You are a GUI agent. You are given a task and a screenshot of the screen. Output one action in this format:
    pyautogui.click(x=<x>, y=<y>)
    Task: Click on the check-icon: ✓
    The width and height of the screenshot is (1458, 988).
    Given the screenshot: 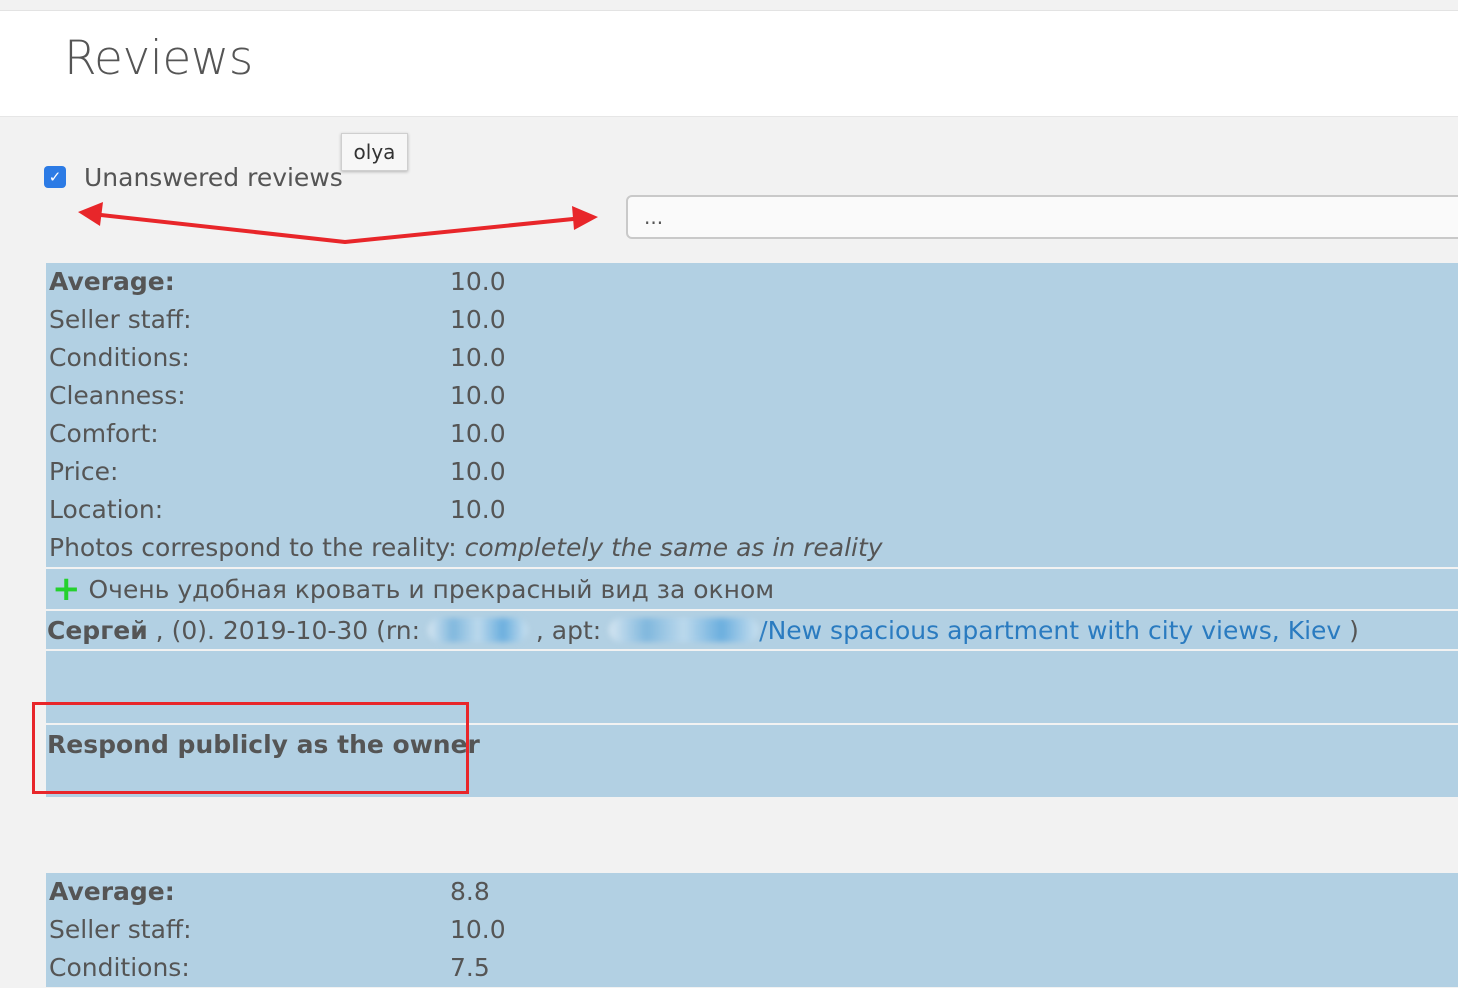 What is the action you would take?
    pyautogui.click(x=55, y=176)
    